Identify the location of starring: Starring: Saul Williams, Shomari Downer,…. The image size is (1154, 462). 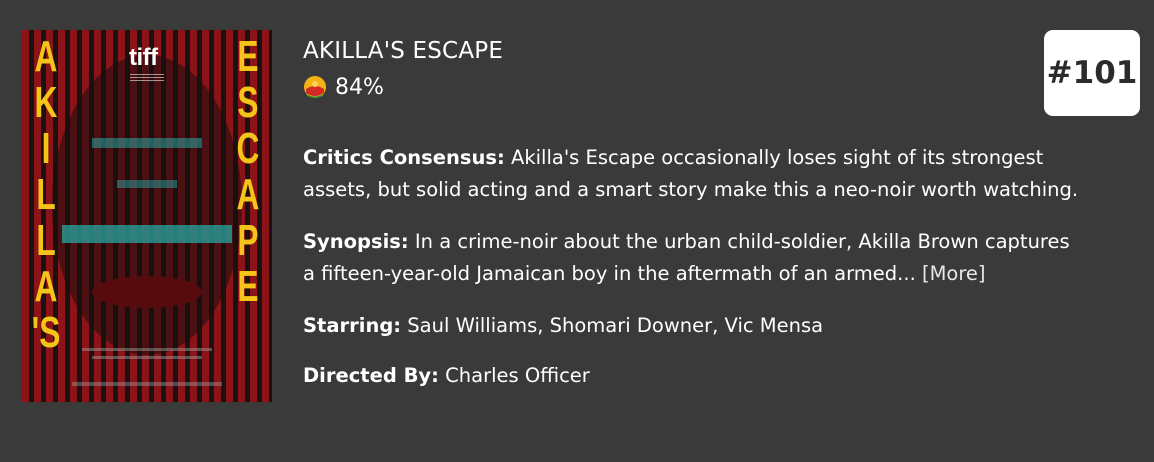
(726, 326).